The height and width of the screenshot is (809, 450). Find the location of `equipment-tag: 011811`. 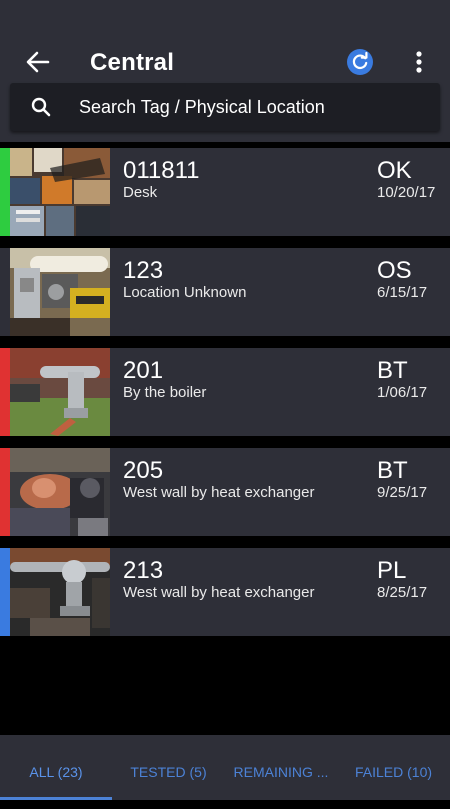

equipment-tag: 011811 is located at coordinates (161, 170).